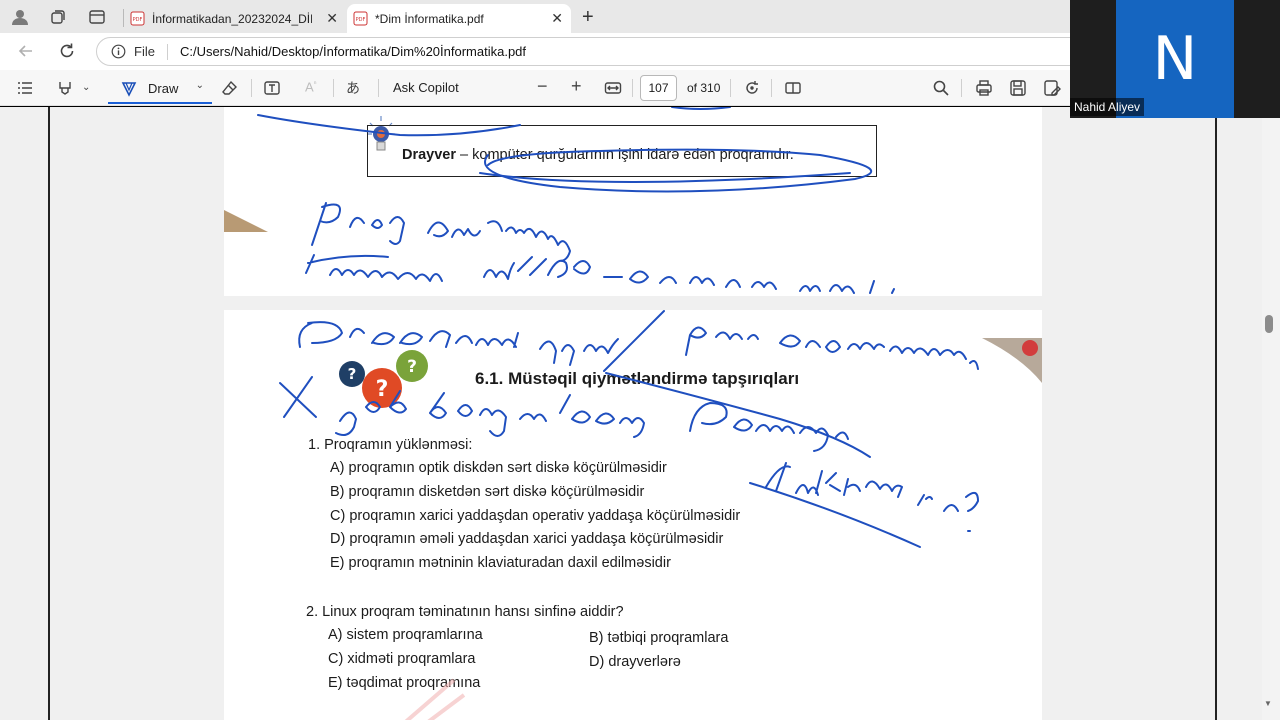 The height and width of the screenshot is (720, 1280). I want to click on draw-label: Draw, so click(163, 88).